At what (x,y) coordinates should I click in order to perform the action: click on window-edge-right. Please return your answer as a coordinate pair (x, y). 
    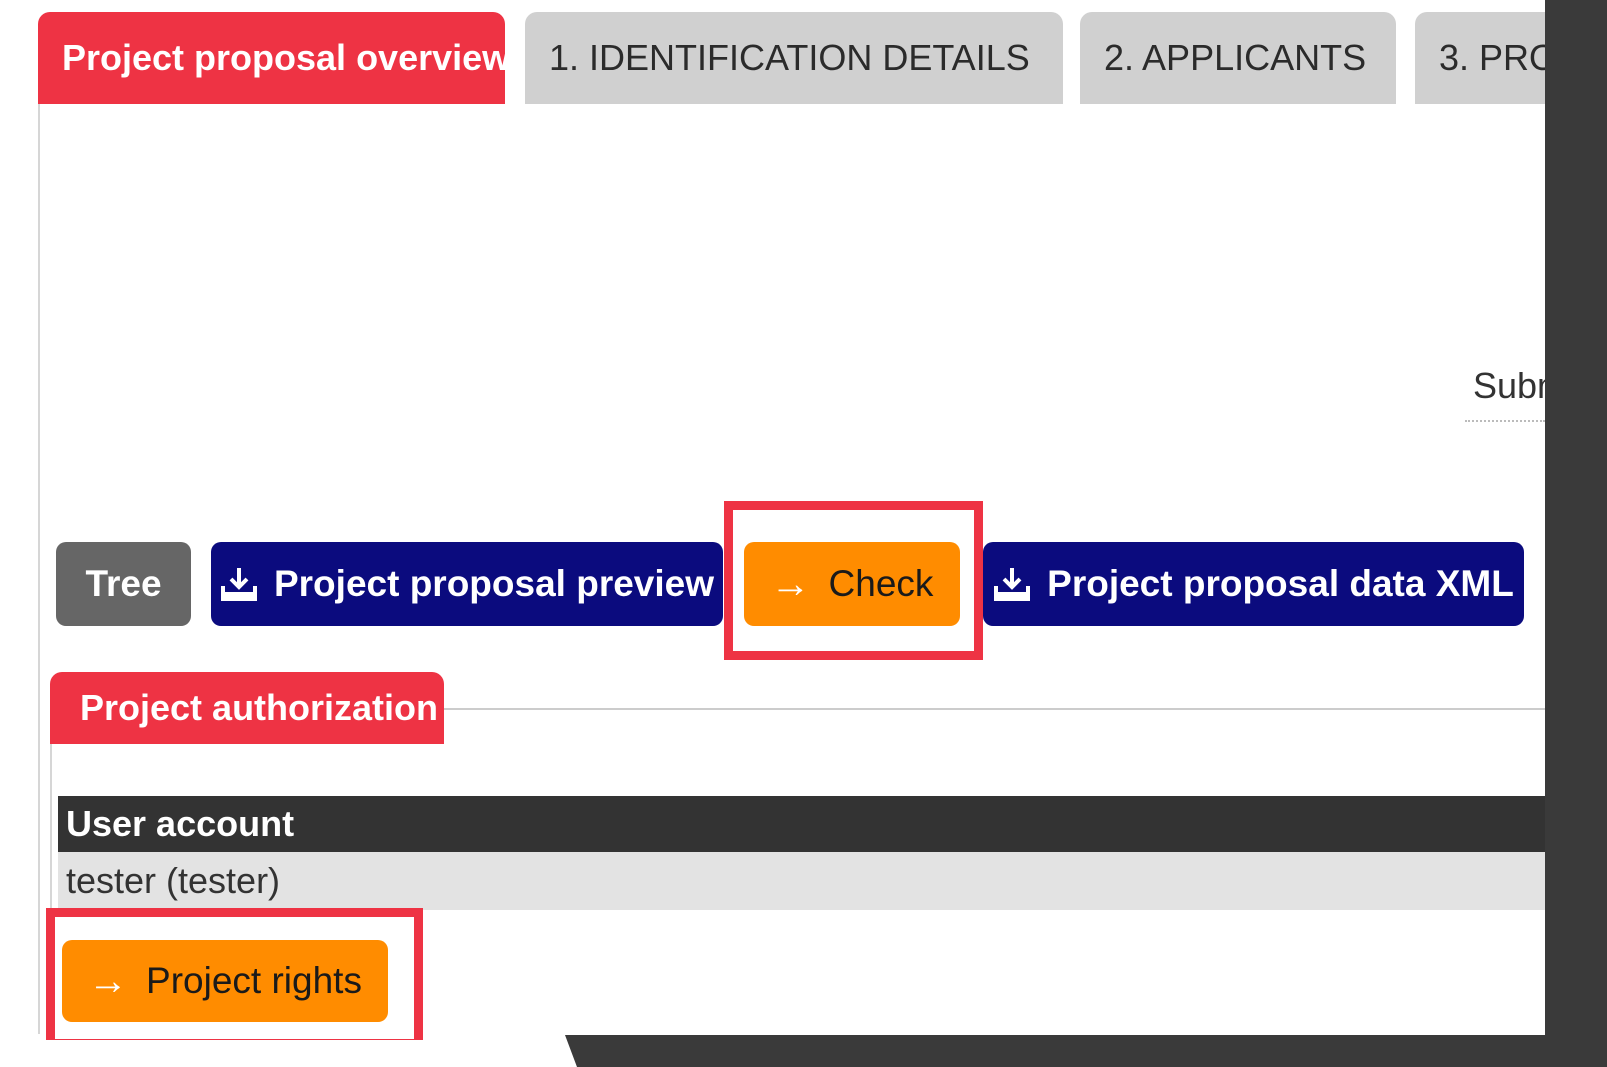
    Looking at the image, I should click on (1576, 533).